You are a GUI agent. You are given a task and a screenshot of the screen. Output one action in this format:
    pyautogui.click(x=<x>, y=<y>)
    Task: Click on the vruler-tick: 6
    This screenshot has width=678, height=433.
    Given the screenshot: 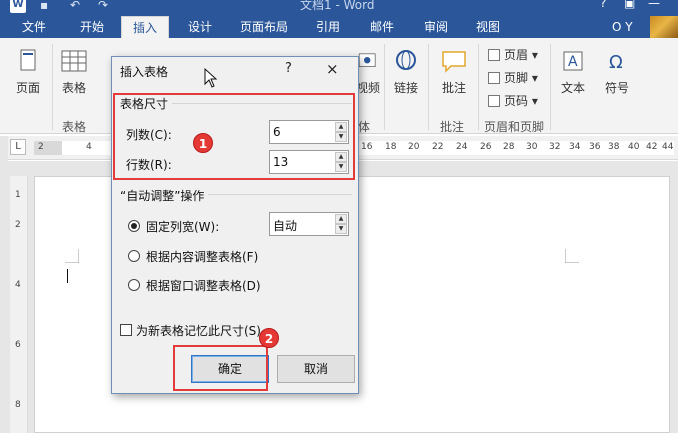 What is the action you would take?
    pyautogui.click(x=18, y=345)
    